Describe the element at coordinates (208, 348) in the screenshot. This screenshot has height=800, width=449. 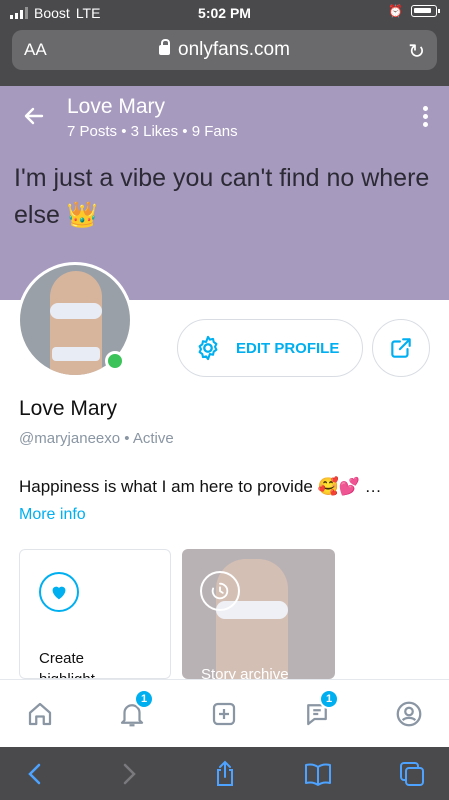
I see `gear-icon` at that location.